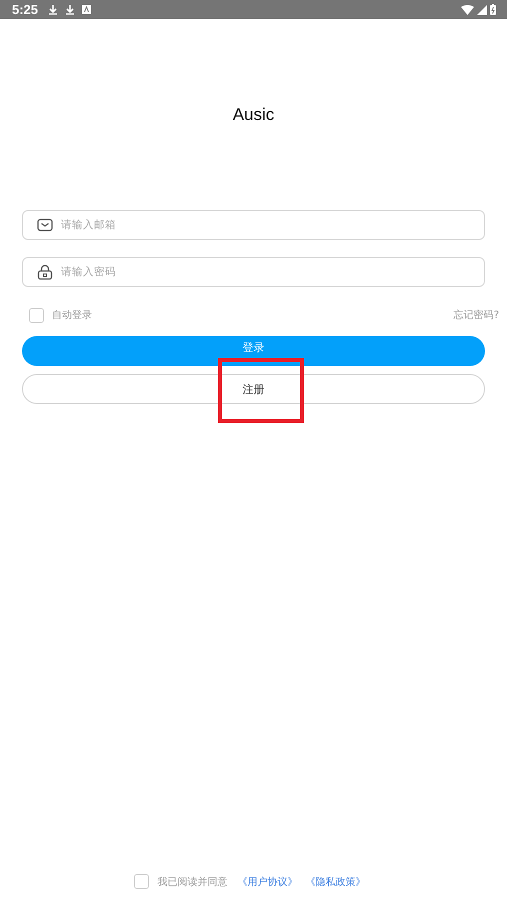  What do you see at coordinates (253, 115) in the screenshot?
I see `app-title: Ausic` at bounding box center [253, 115].